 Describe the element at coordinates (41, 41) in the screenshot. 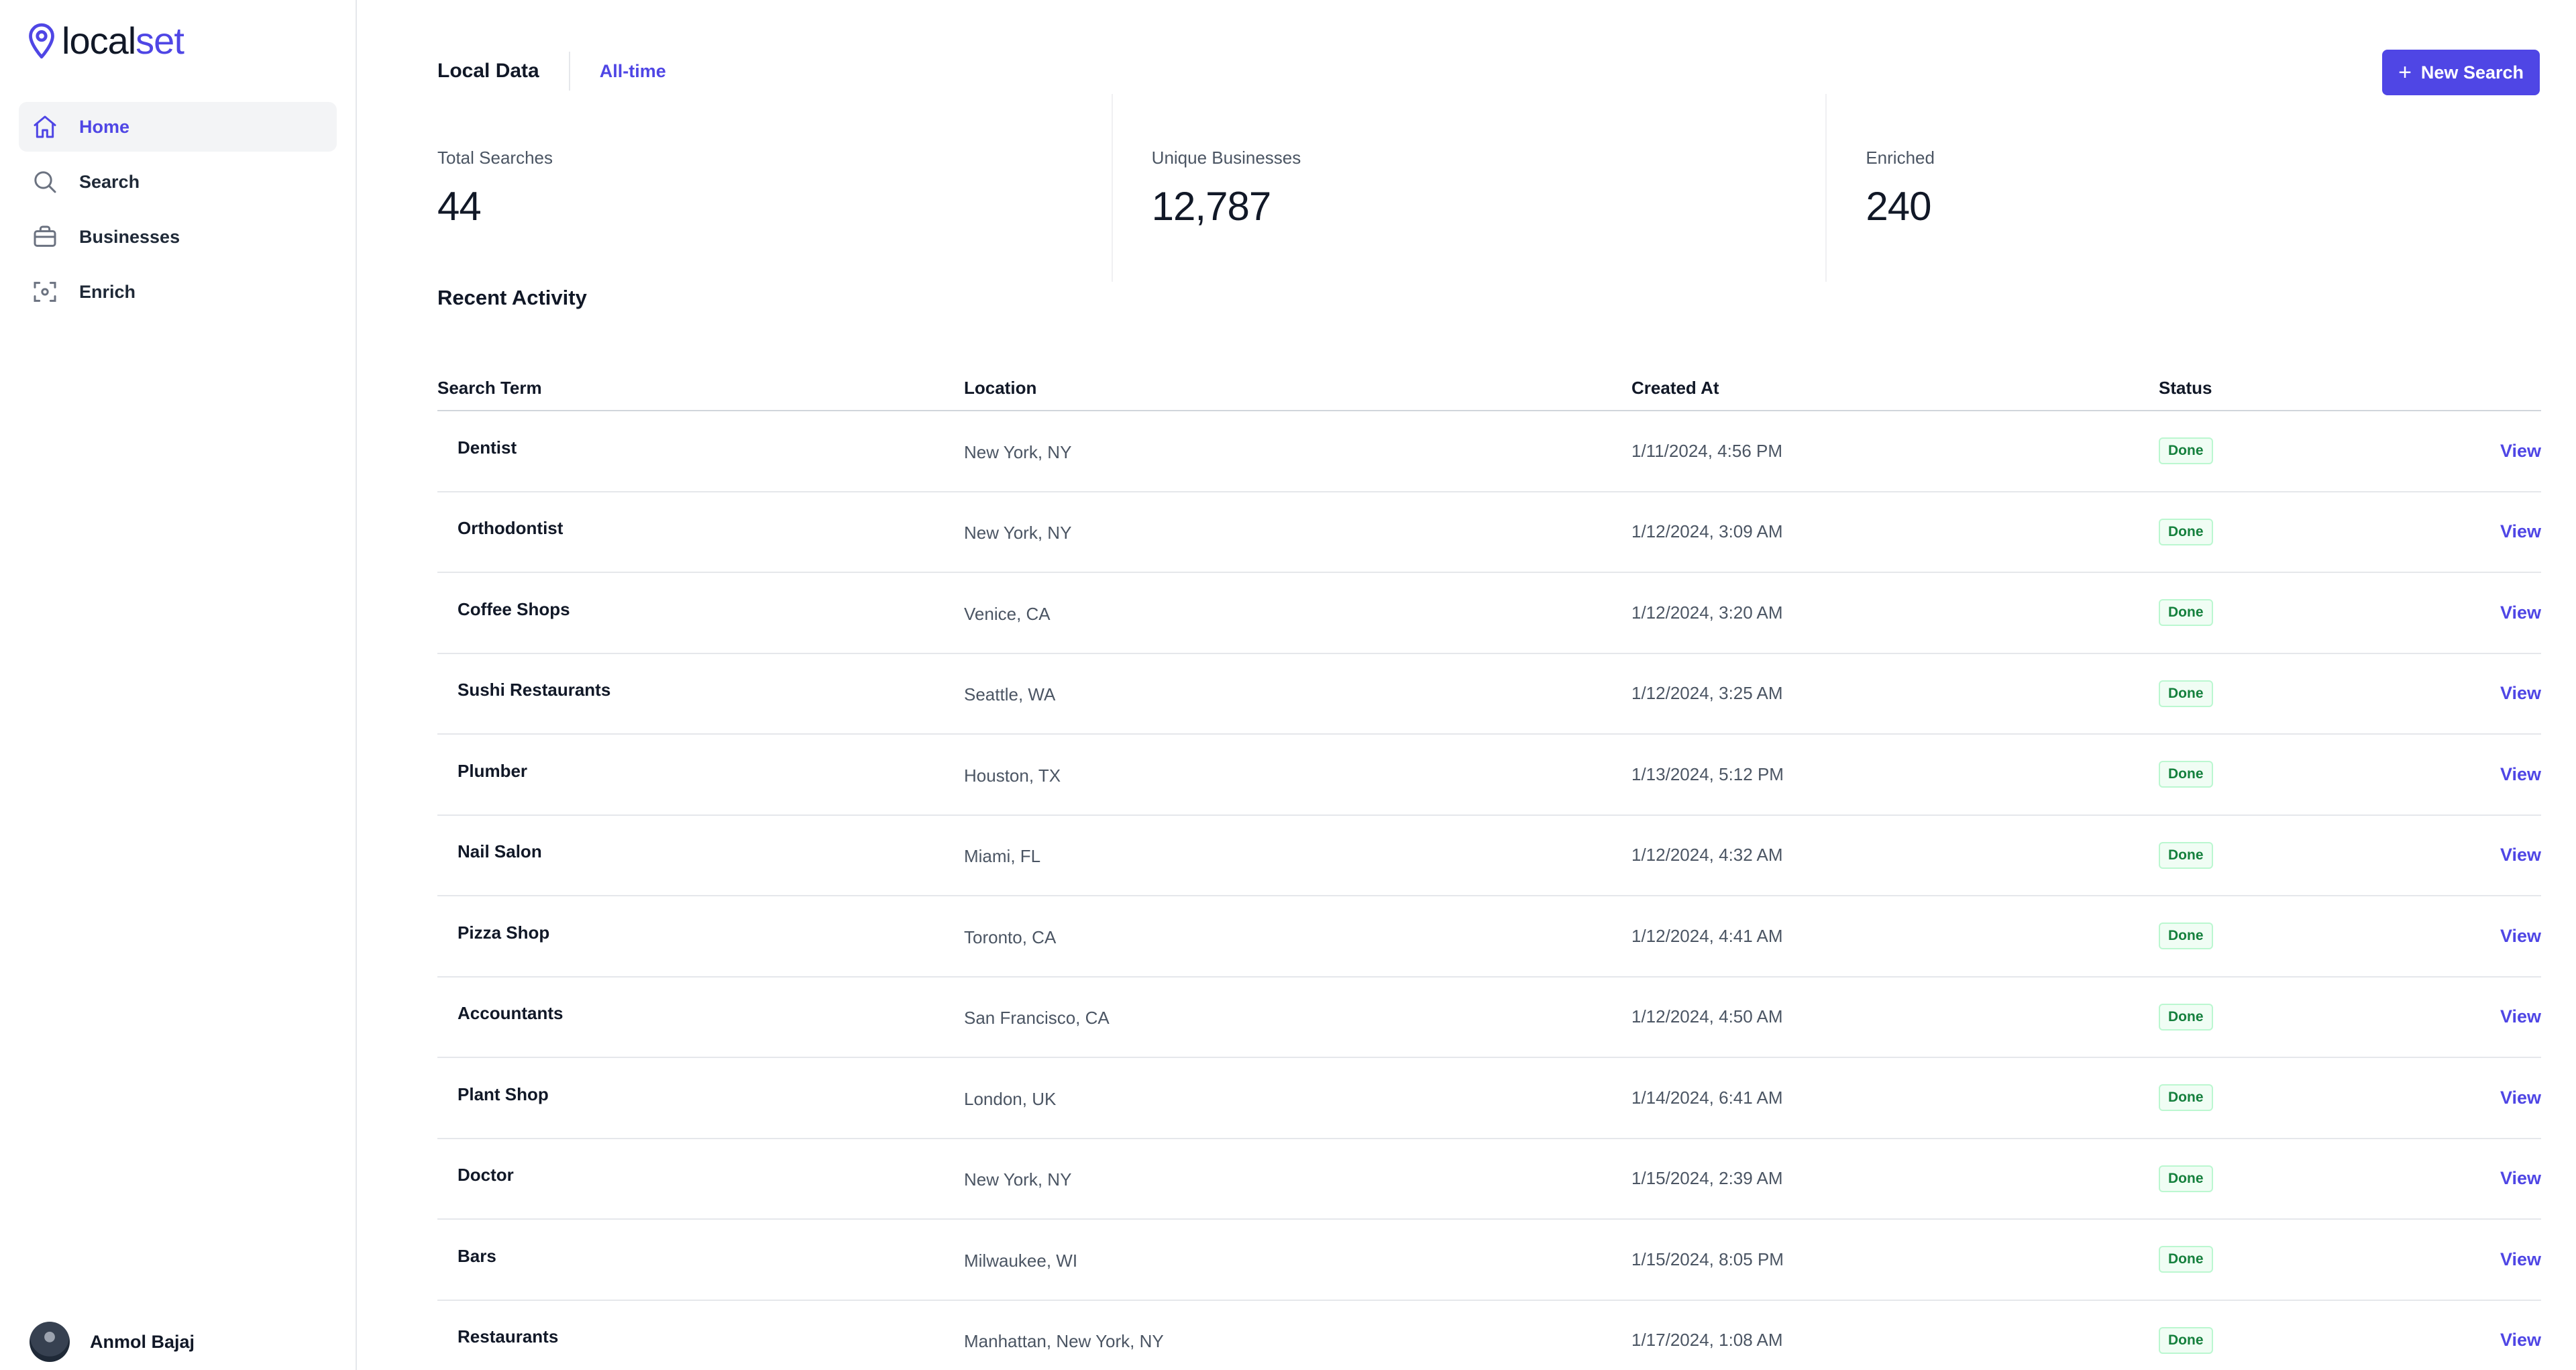

I see `map-pin-icon` at that location.